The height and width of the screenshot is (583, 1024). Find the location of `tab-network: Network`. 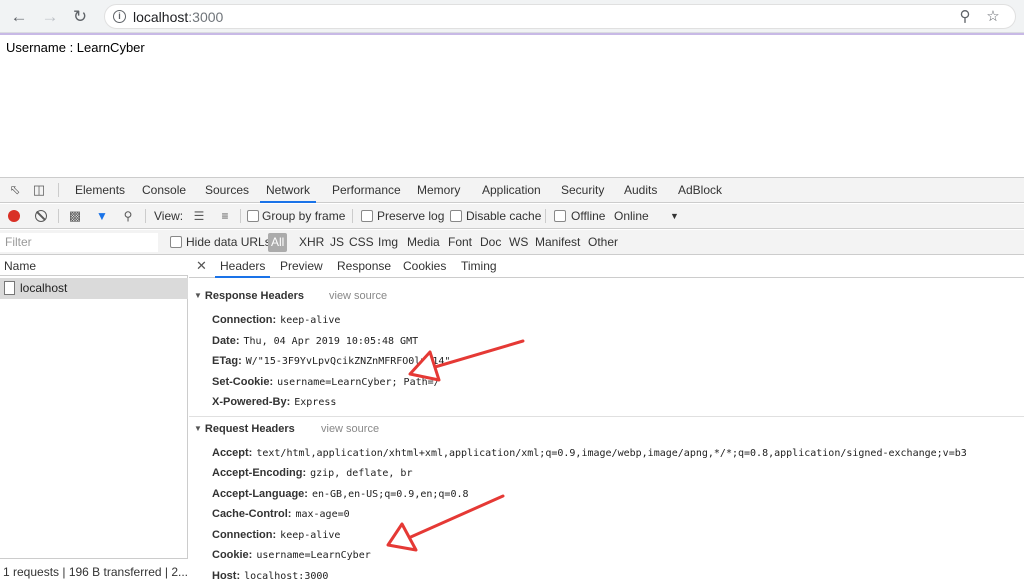

tab-network: Network is located at coordinates (288, 190).